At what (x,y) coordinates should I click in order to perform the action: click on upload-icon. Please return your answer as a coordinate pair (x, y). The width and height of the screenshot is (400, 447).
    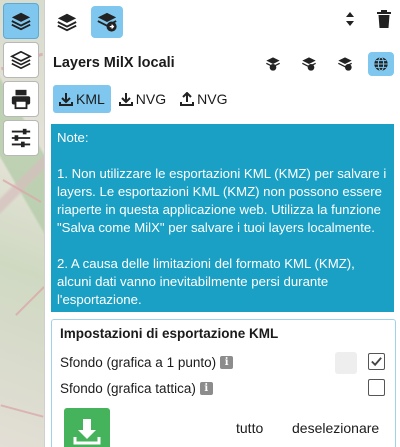
    Looking at the image, I should click on (187, 99).